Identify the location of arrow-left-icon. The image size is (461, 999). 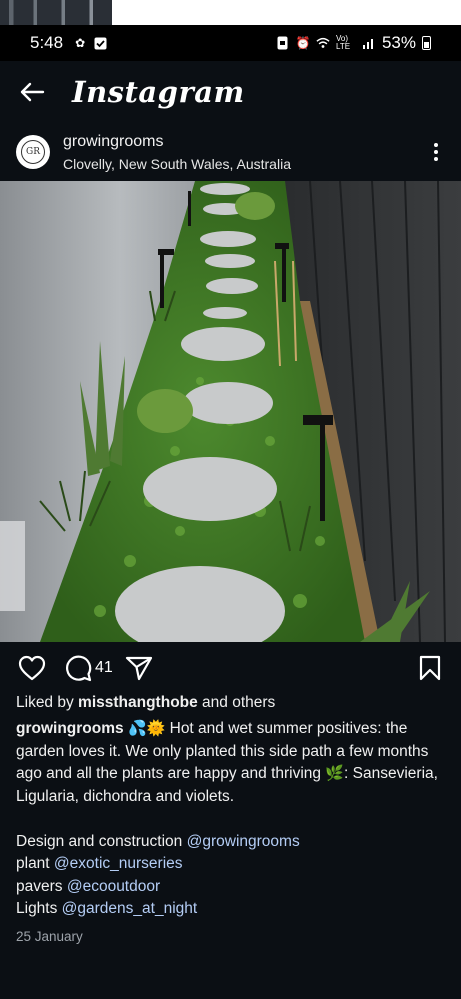
(32, 92).